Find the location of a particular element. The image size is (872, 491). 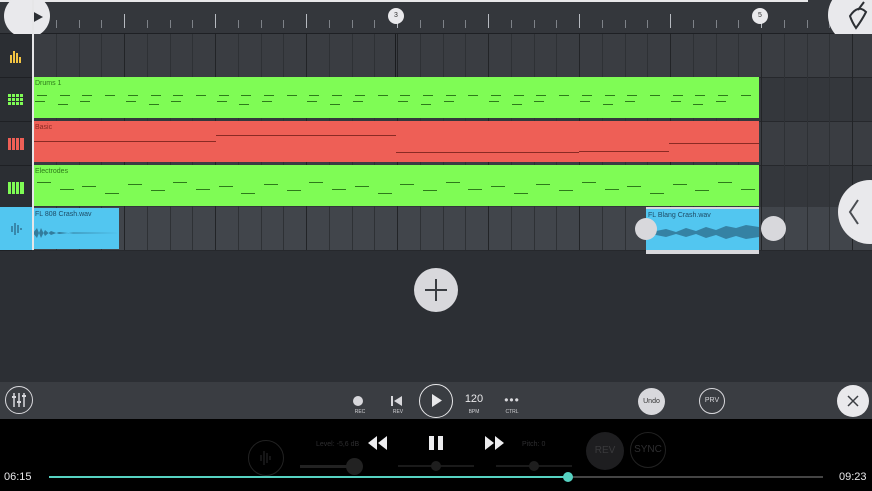

plus-icon is located at coordinates (436, 290).